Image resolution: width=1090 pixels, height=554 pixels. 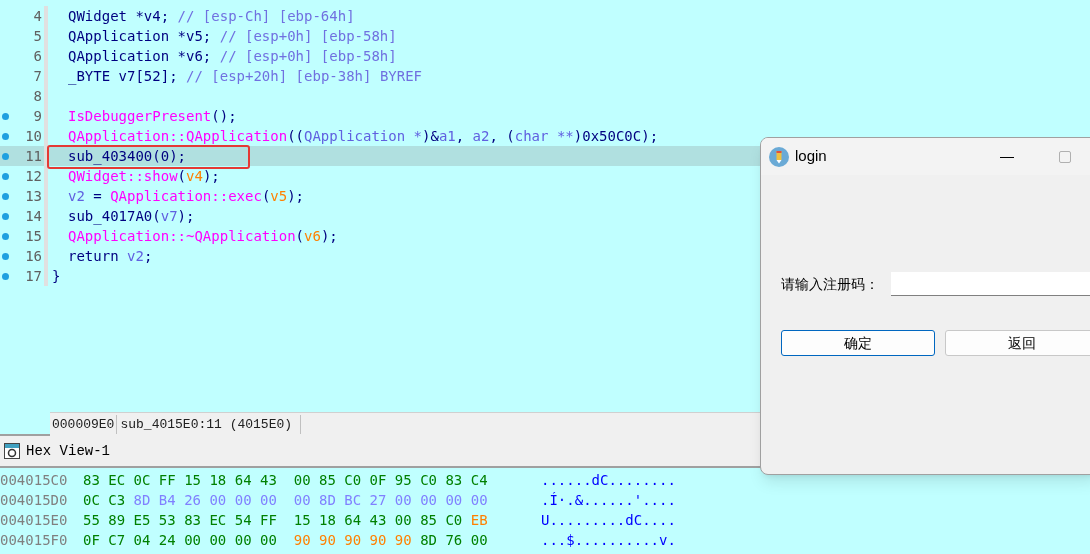 What do you see at coordinates (110, 256) in the screenshot?
I see `code-line: return v2;` at bounding box center [110, 256].